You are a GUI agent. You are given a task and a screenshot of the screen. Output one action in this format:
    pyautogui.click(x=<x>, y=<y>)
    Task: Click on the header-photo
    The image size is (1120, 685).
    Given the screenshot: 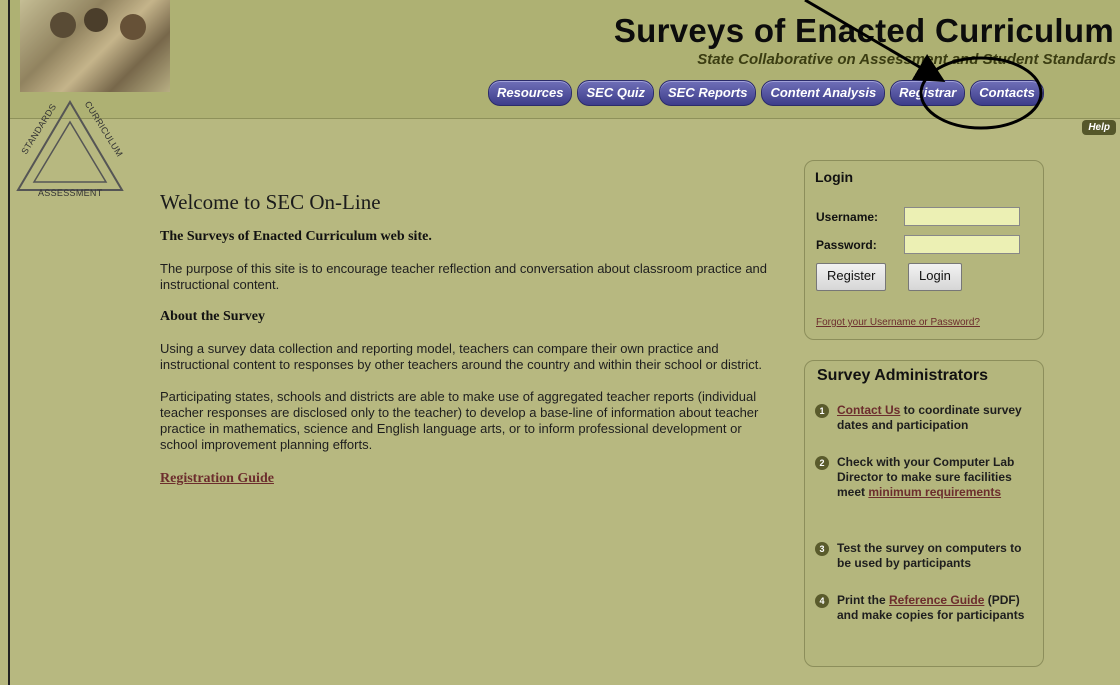 What is the action you would take?
    pyautogui.click(x=95, y=46)
    